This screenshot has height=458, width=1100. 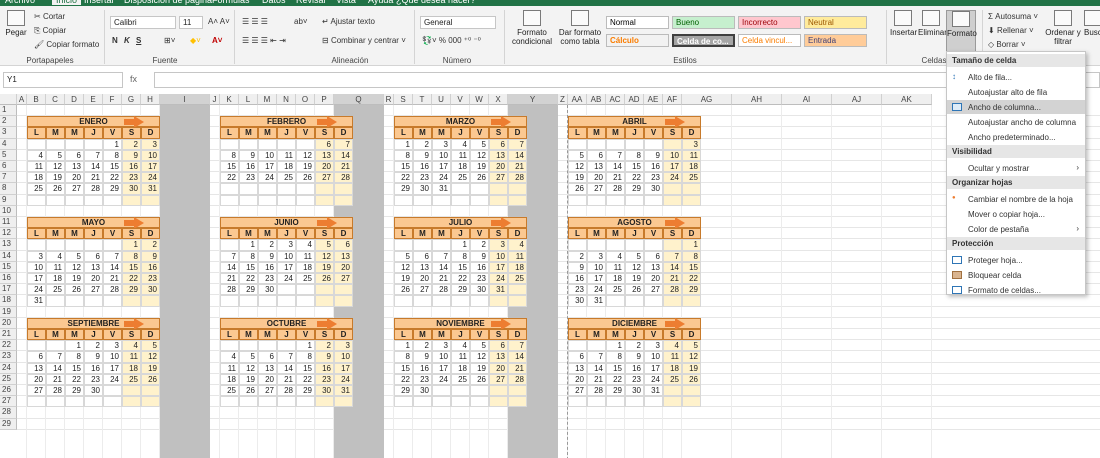 I want to click on row-header-9: 9, so click(x=8, y=200).